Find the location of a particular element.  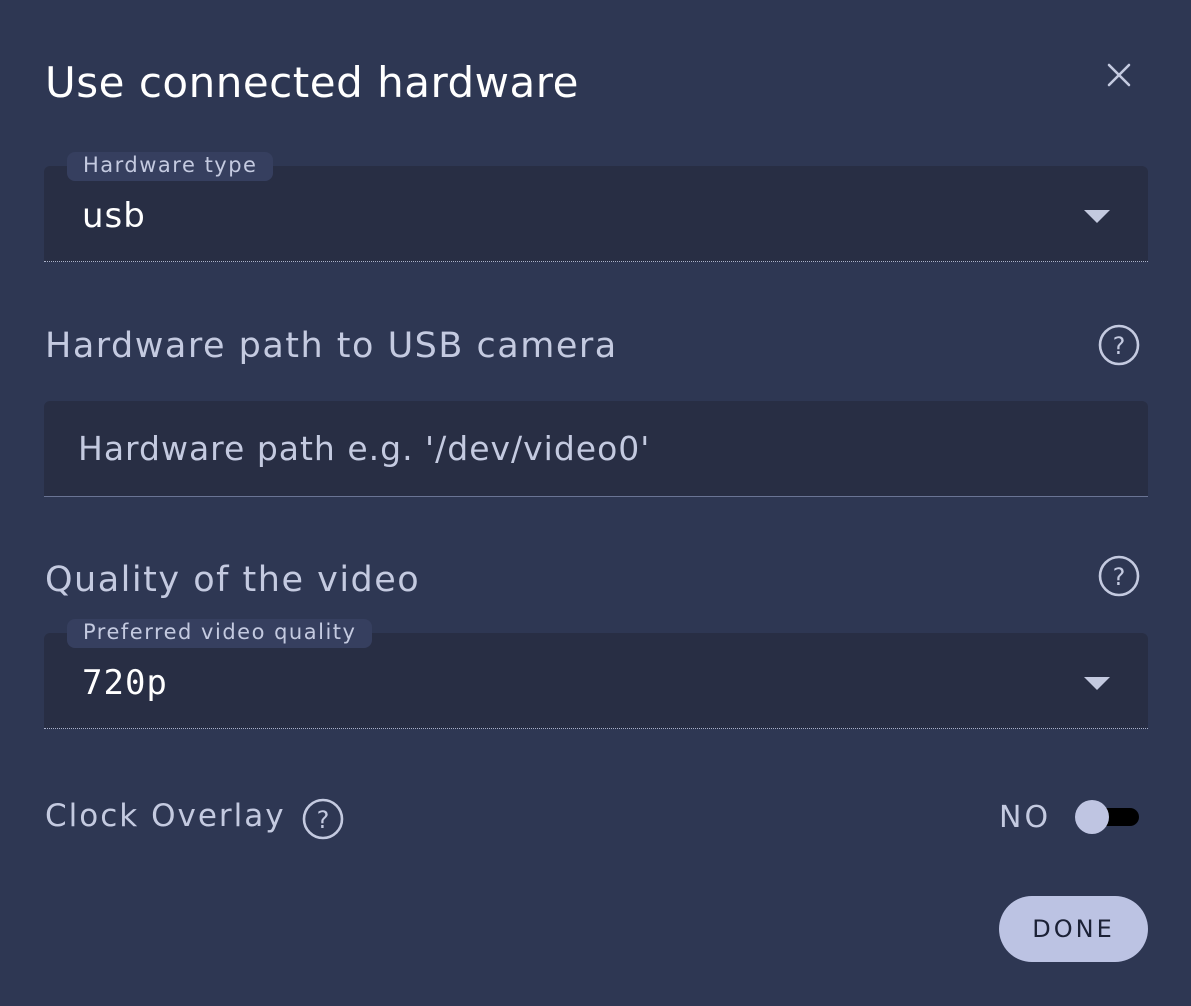

clock-overlay-toggle is located at coordinates (1107, 817).